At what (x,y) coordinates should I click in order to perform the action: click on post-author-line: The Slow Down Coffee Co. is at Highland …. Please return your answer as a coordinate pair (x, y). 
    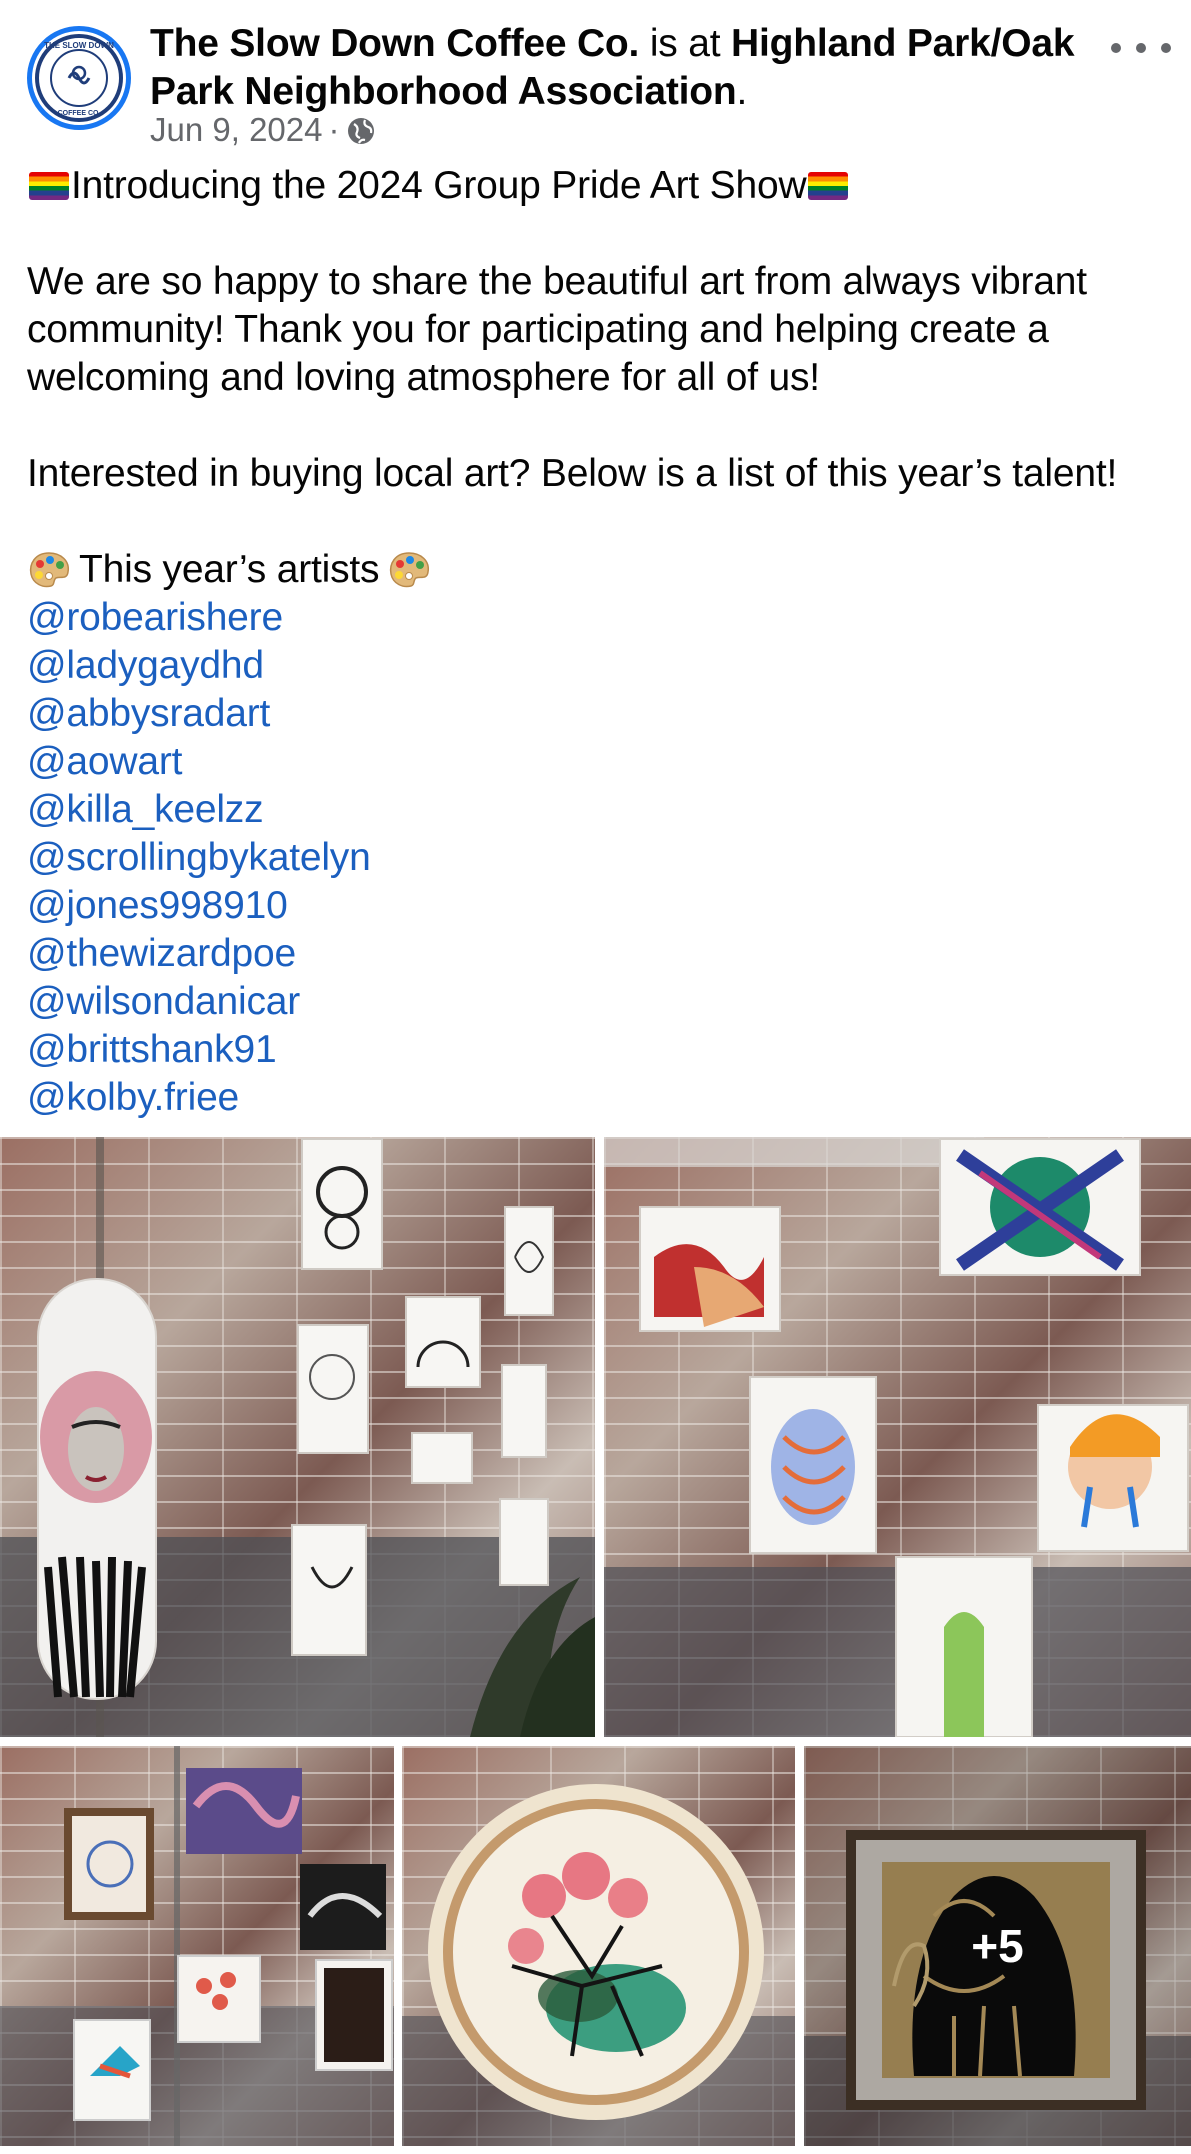
    Looking at the image, I should click on (620, 68).